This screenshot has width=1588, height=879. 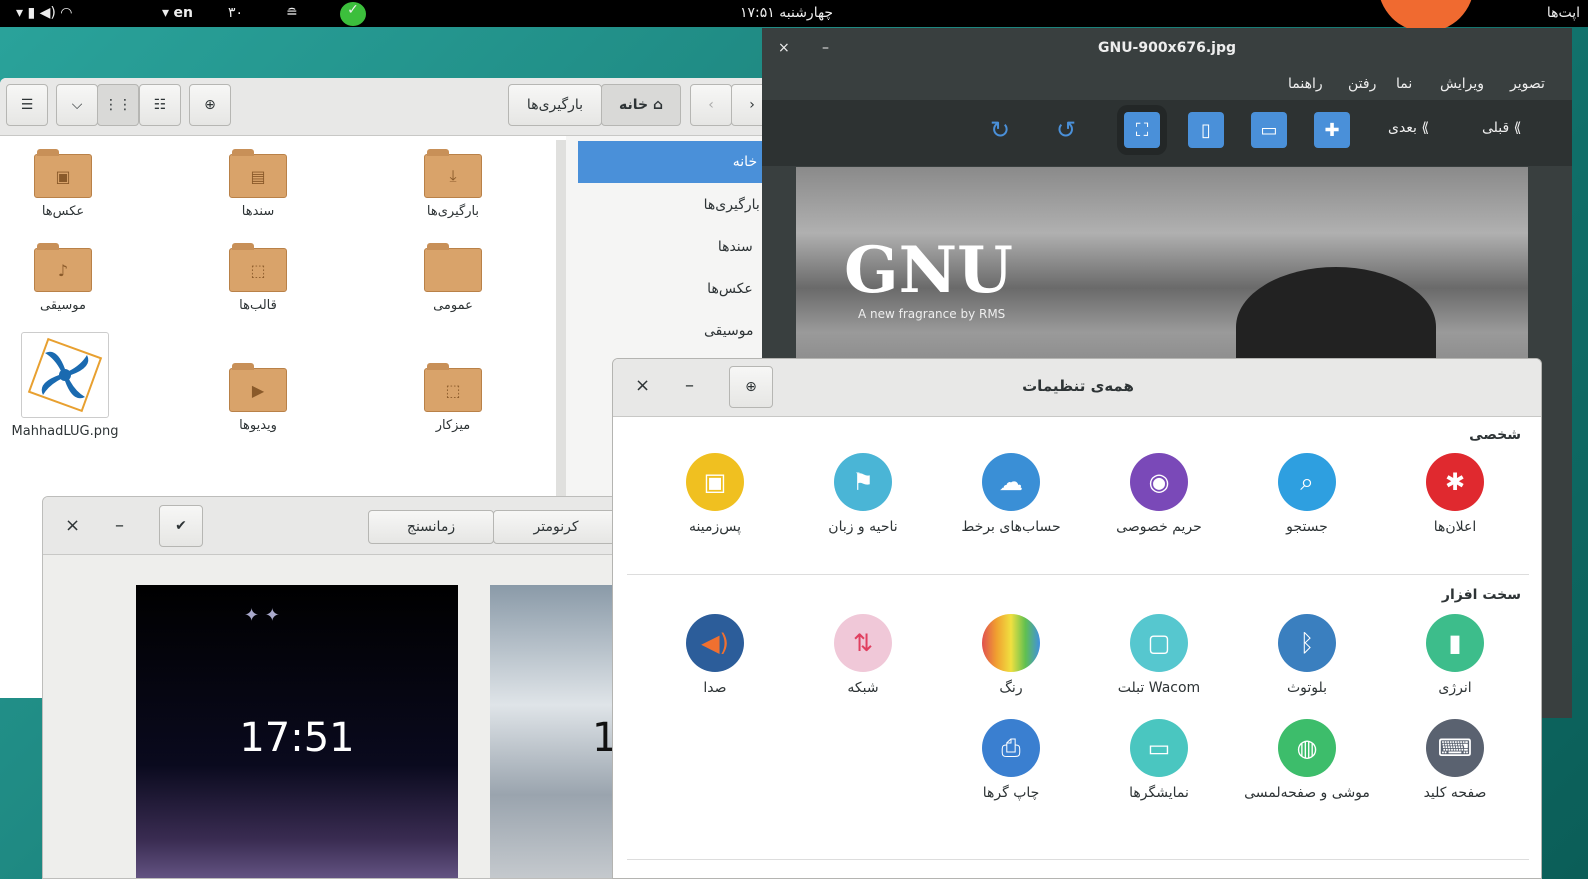 What do you see at coordinates (863, 482) in the screenshot?
I see `flag-icon: ⚑` at bounding box center [863, 482].